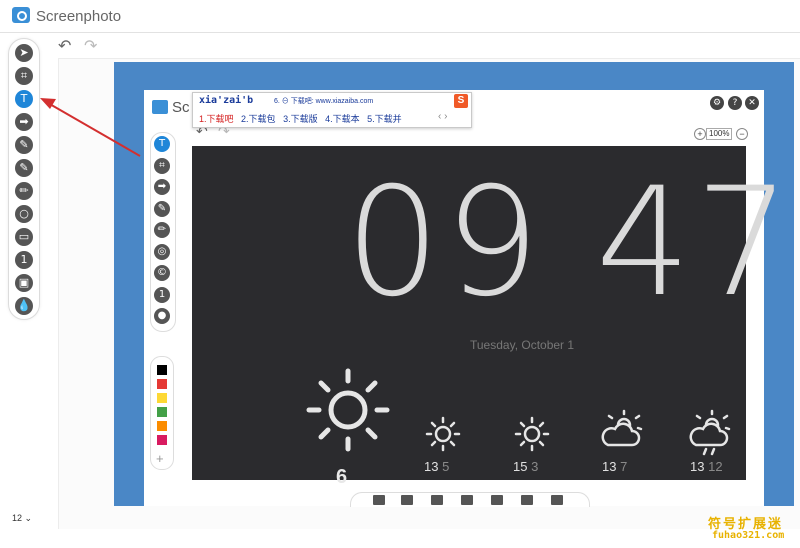 Image resolution: width=800 pixels, height=548 pixels. Describe the element at coordinates (710, 432) in the screenshot. I see `rain-cloud-icon` at that location.